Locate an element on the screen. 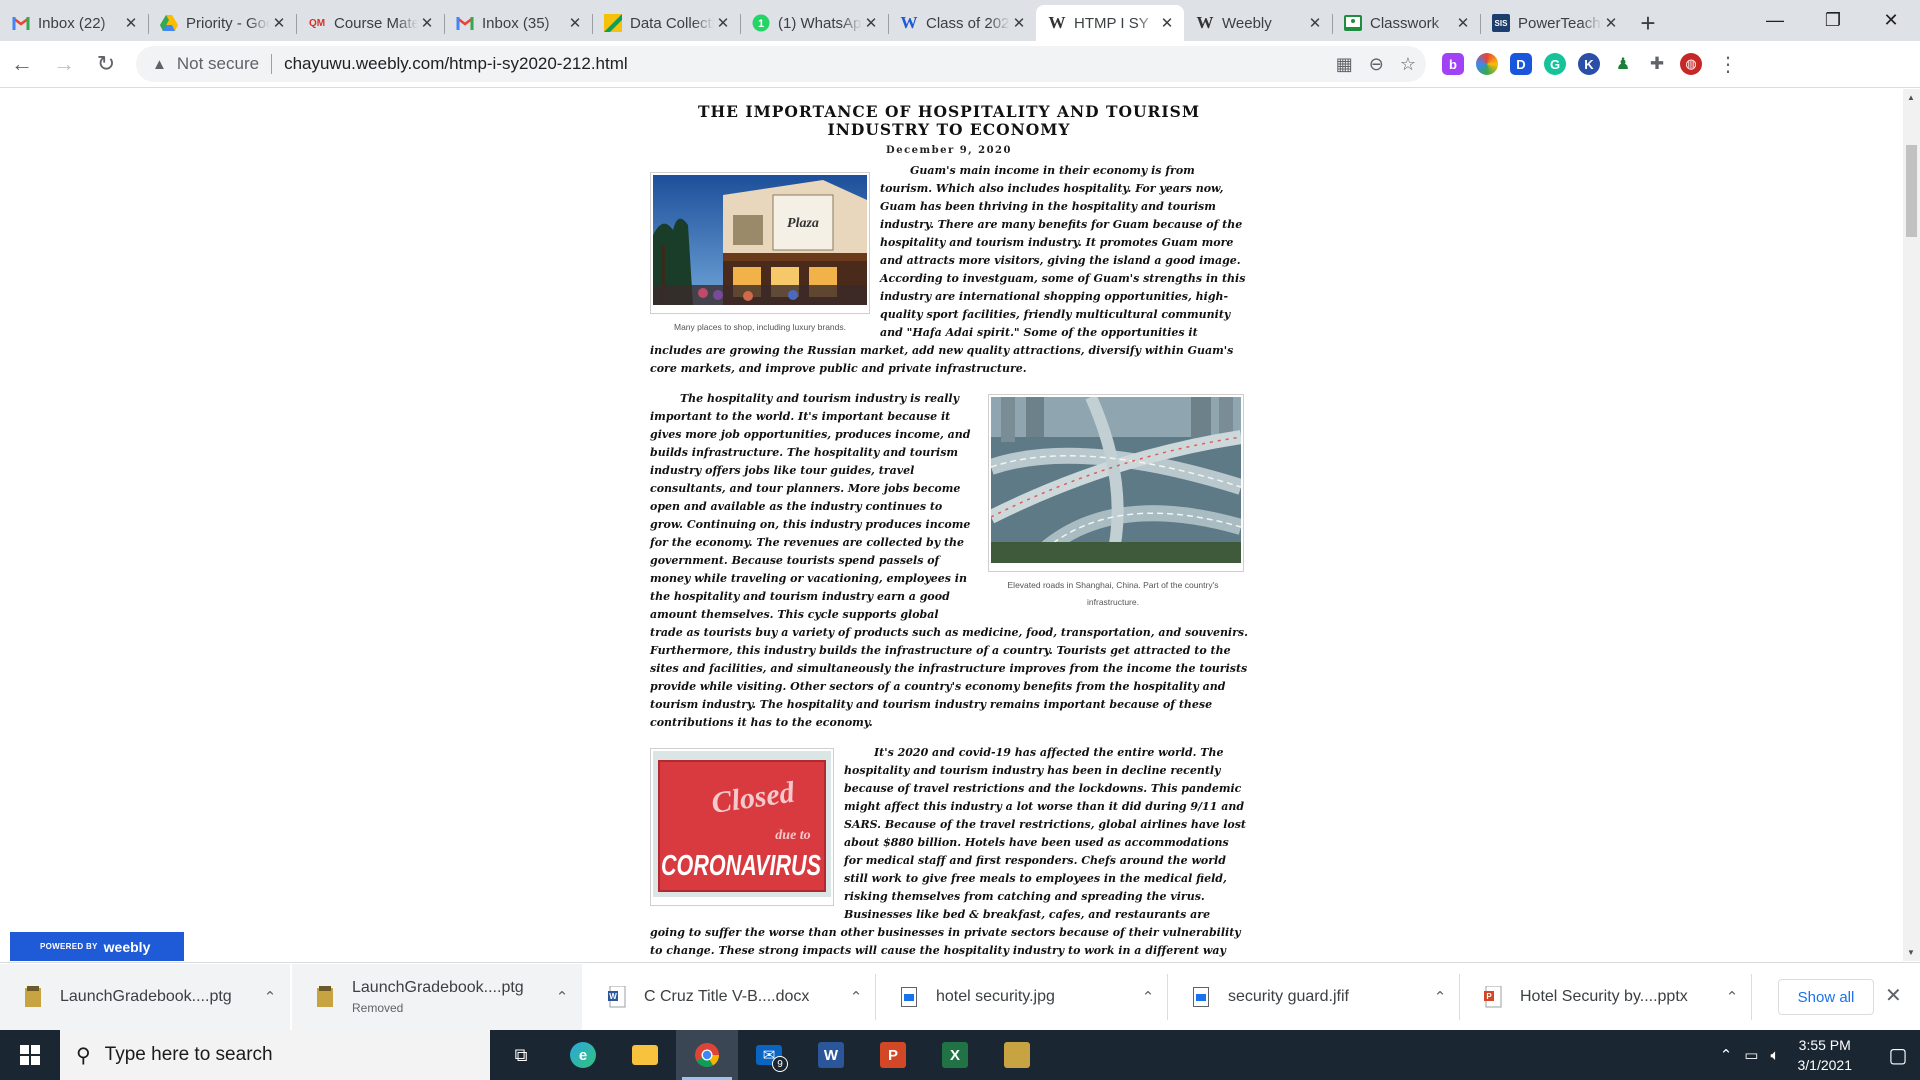  taskbar-edge: e is located at coordinates (583, 1055).